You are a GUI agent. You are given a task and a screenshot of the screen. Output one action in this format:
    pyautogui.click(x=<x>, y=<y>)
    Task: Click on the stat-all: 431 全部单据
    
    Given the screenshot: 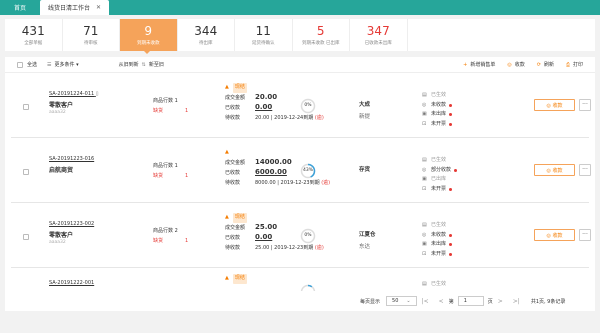 What is the action you would take?
    pyautogui.click(x=34, y=35)
    